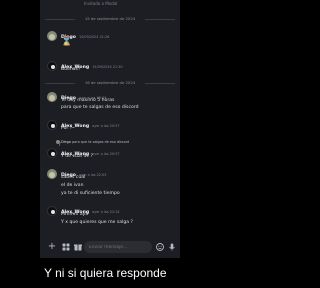 The image size is (320, 288). What do you see at coordinates (105, 273) in the screenshot?
I see `caption-text: Y ni si quiera responde` at bounding box center [105, 273].